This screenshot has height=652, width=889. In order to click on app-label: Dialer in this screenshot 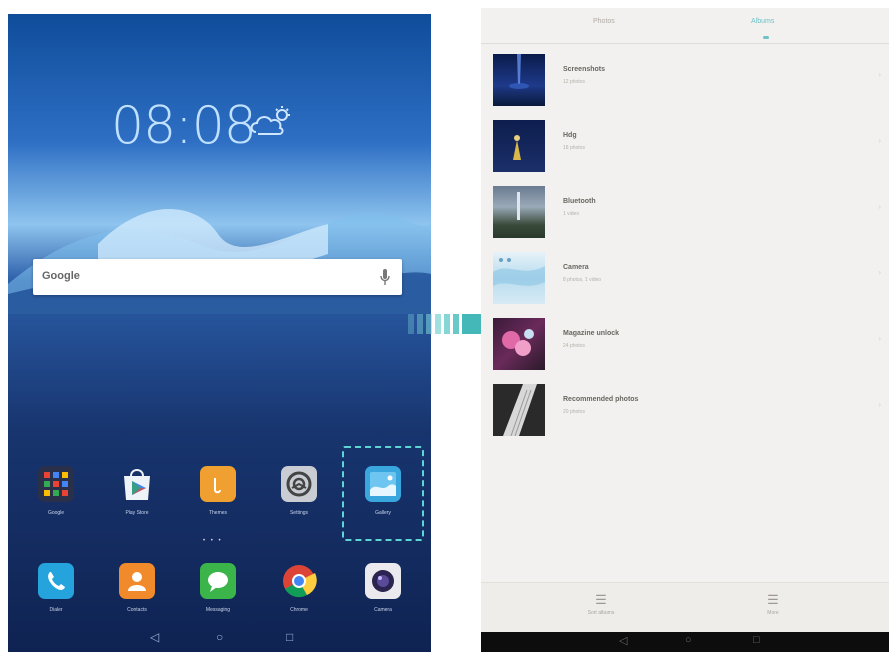, I will do `click(56, 610)`.